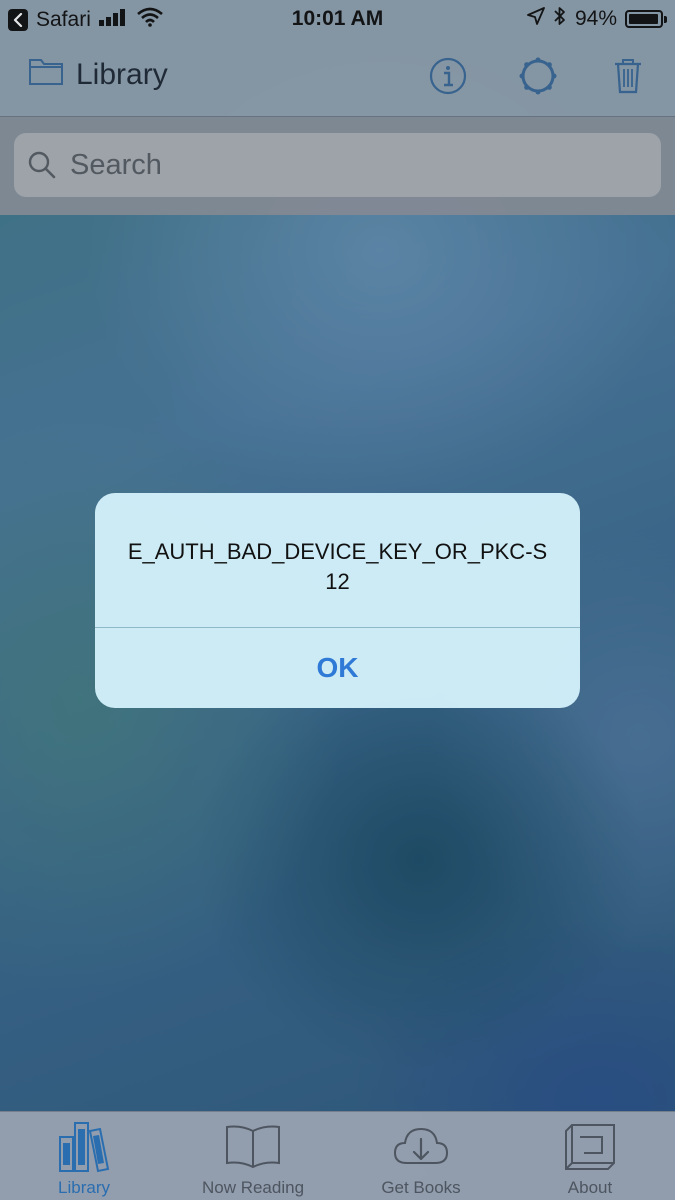 The image size is (675, 1200). What do you see at coordinates (421, 1147) in the screenshot?
I see `cloud-download-icon` at bounding box center [421, 1147].